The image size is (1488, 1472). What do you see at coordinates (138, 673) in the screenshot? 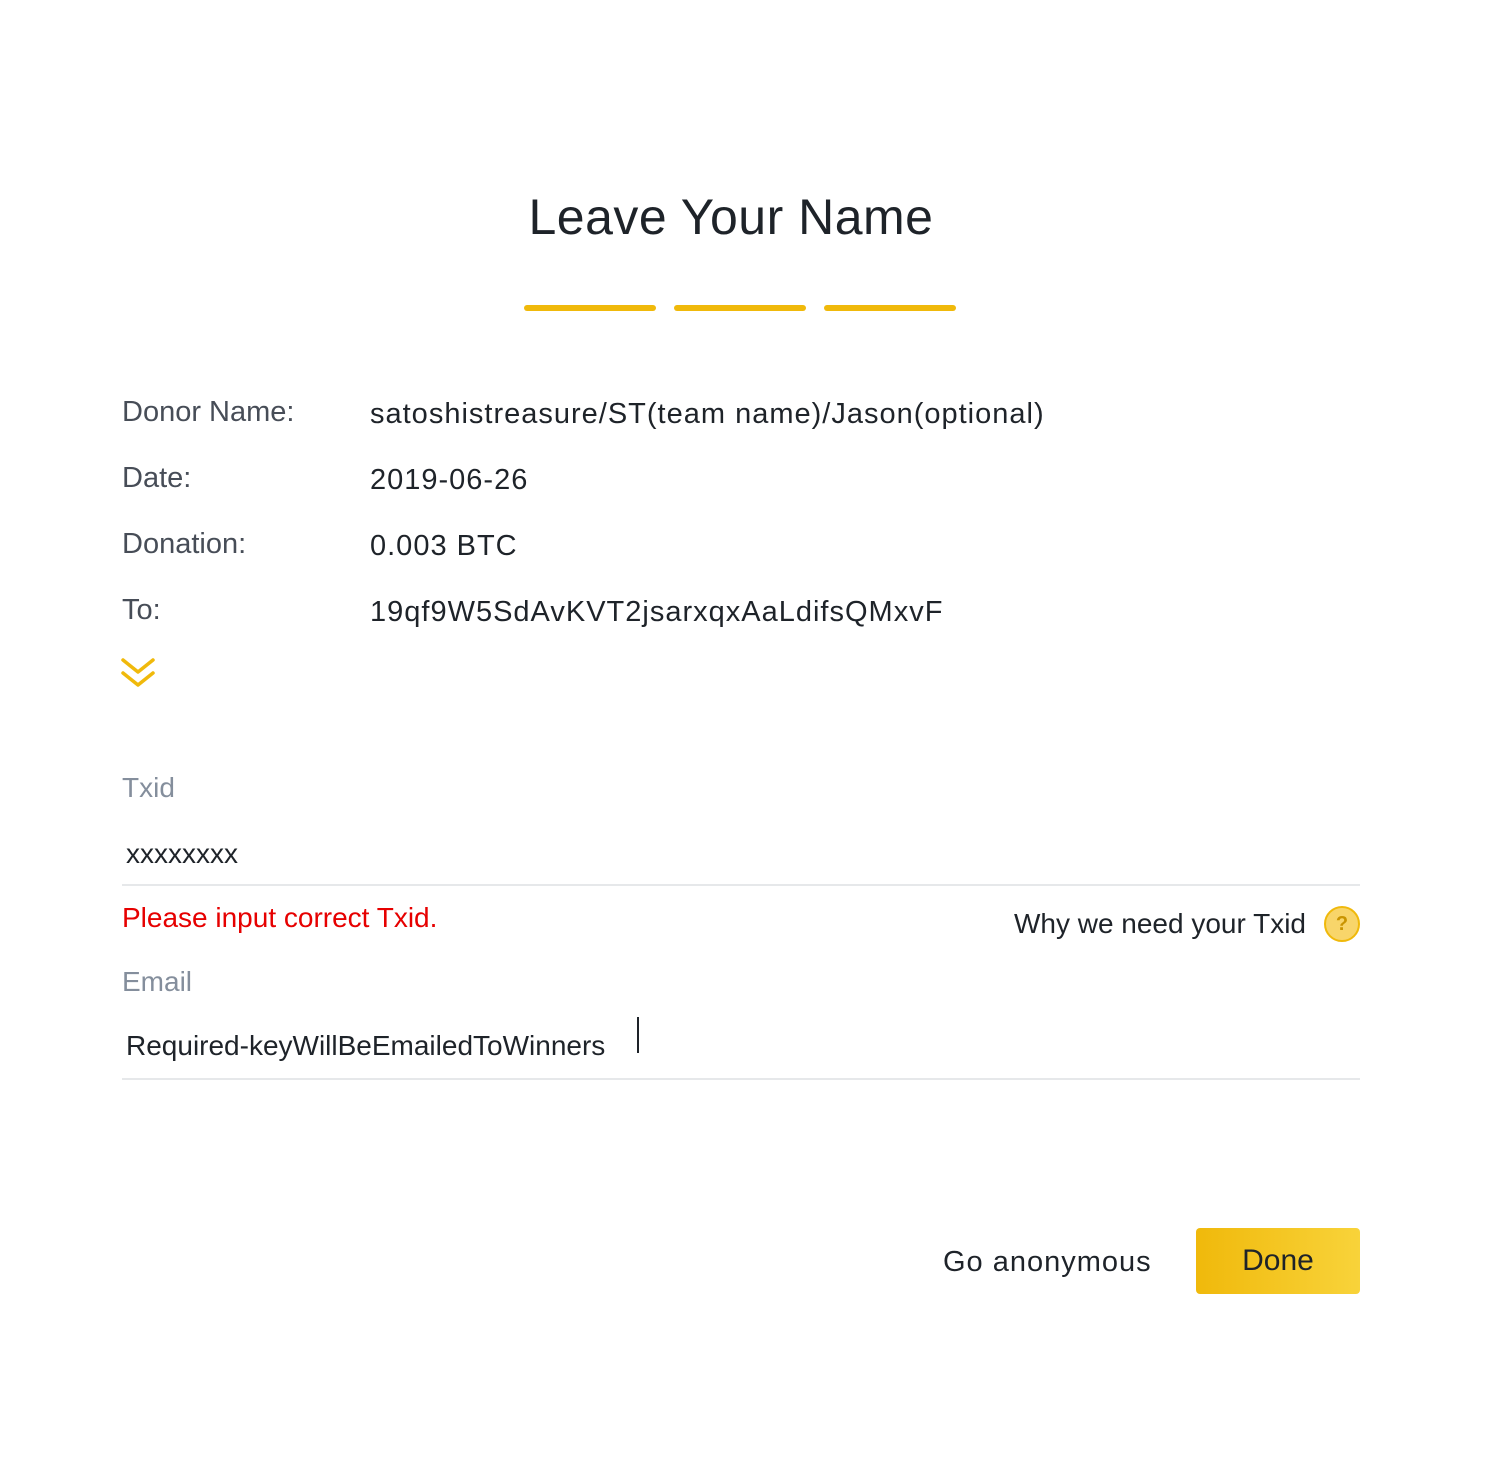
I see `double-chevron-down-icon` at bounding box center [138, 673].